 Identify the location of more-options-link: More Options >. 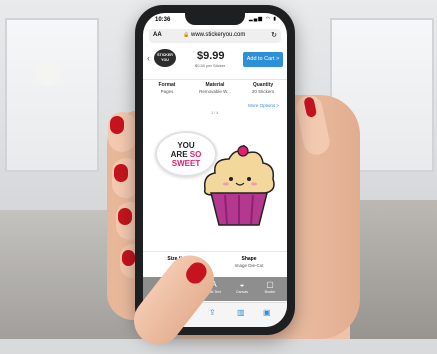
(263, 105).